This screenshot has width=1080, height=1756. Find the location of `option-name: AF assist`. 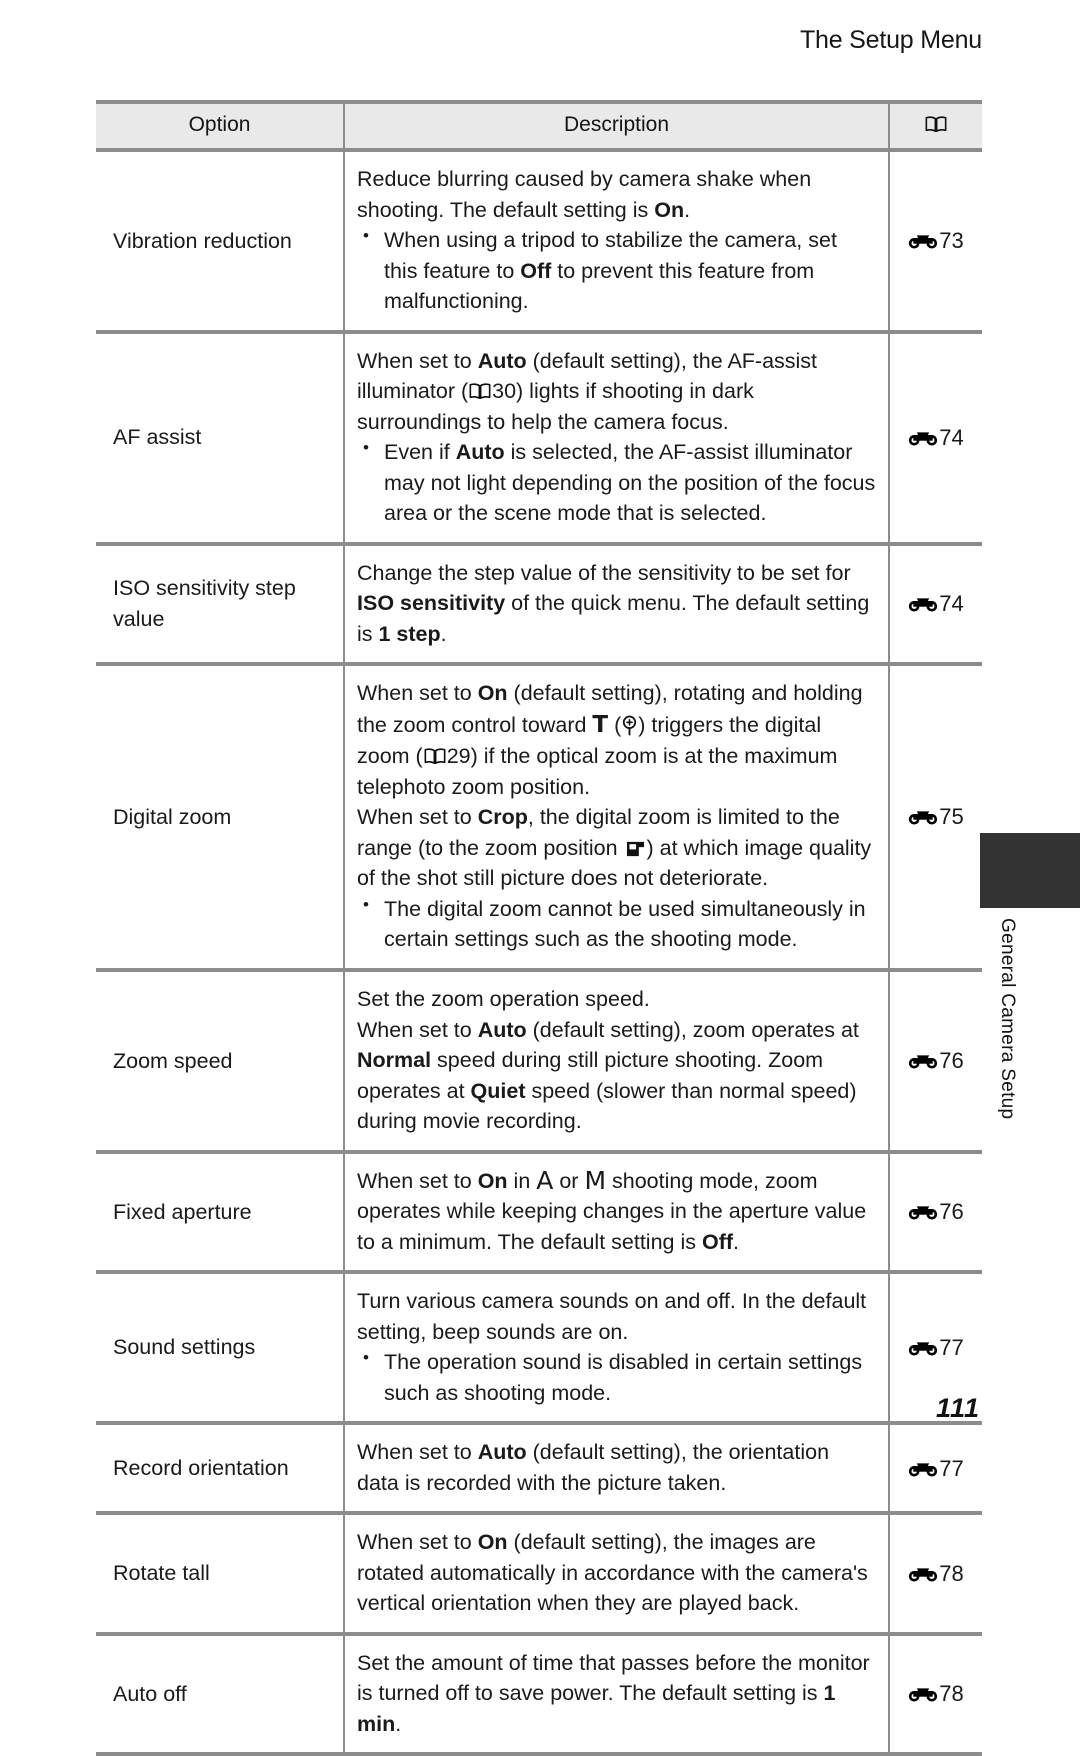

option-name: AF assist is located at coordinates (220, 438).